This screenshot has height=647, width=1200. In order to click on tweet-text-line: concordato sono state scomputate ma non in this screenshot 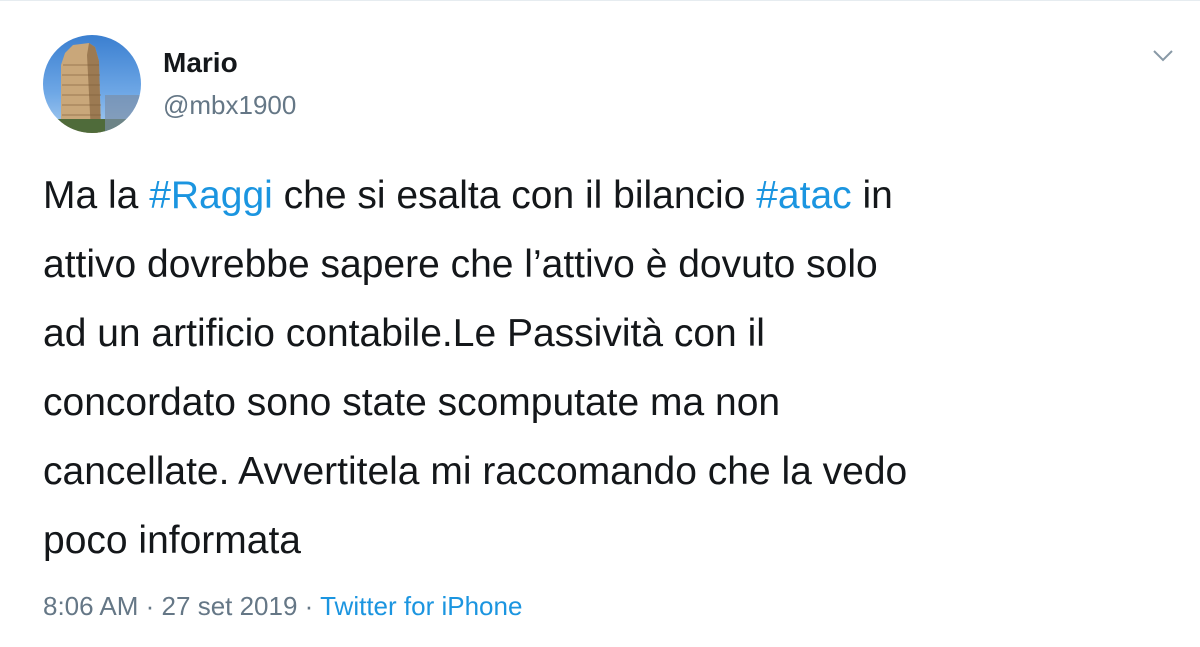, I will do `click(610, 402)`.